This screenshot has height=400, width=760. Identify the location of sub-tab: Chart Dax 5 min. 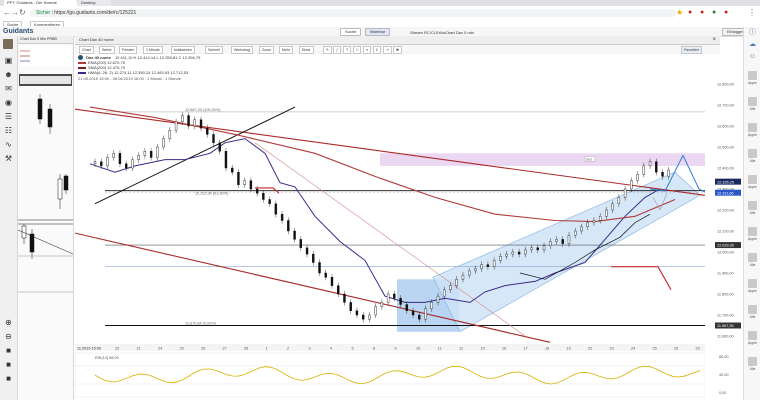
(459, 32).